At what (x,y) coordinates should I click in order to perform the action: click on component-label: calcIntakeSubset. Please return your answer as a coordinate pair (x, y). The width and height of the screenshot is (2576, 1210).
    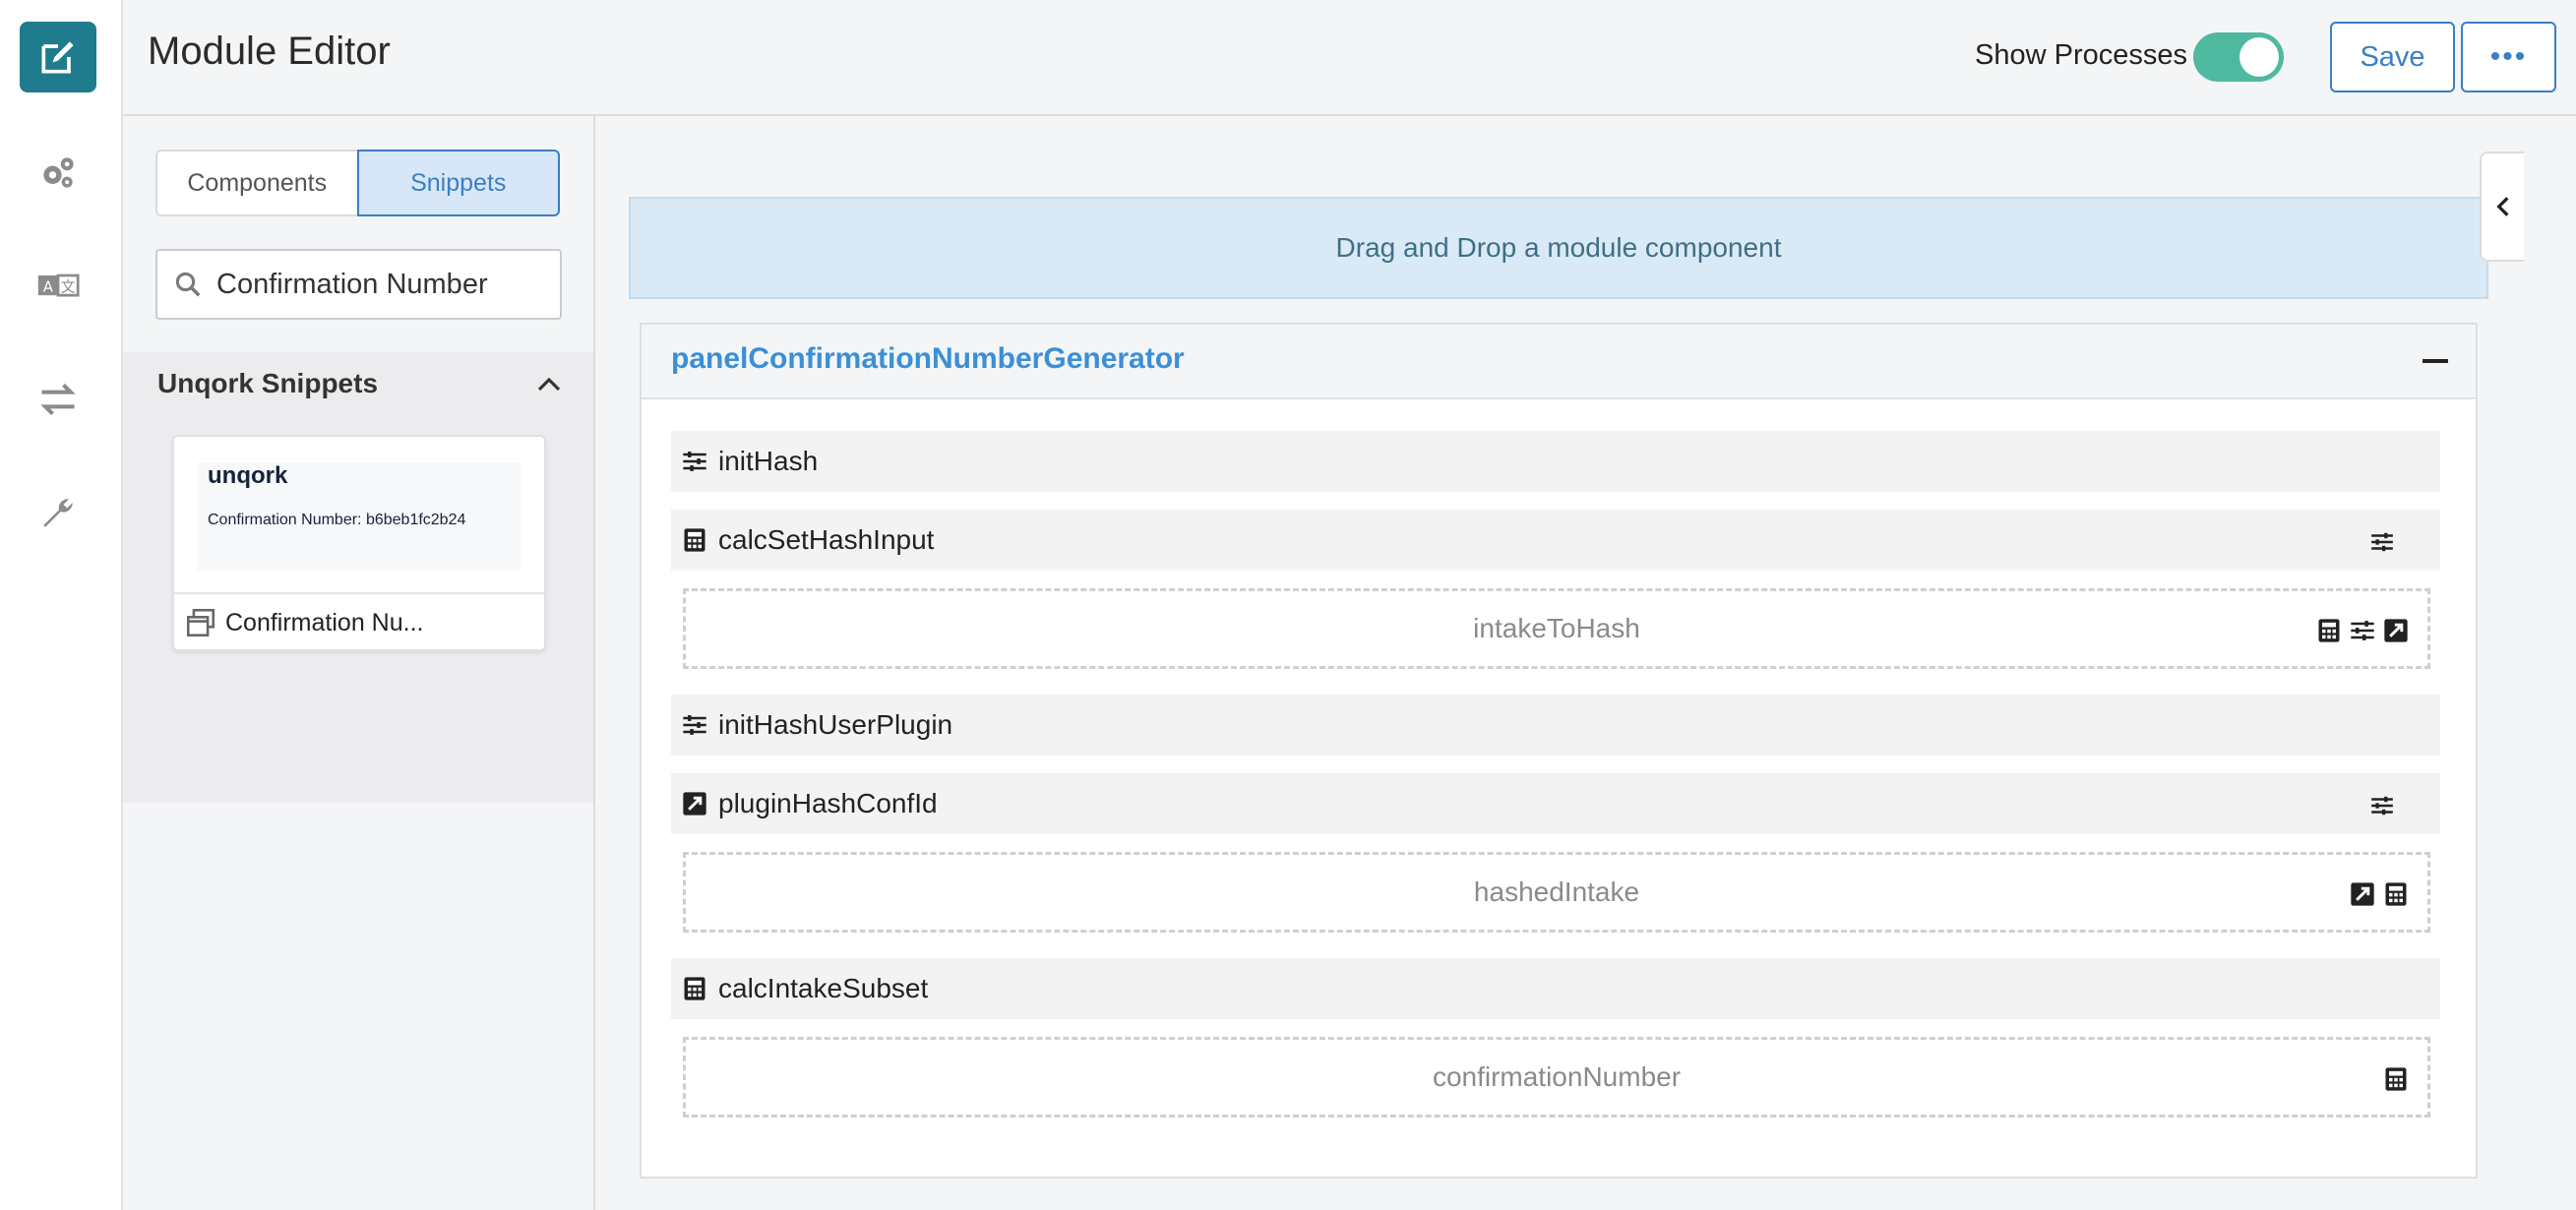
    Looking at the image, I should click on (823, 988).